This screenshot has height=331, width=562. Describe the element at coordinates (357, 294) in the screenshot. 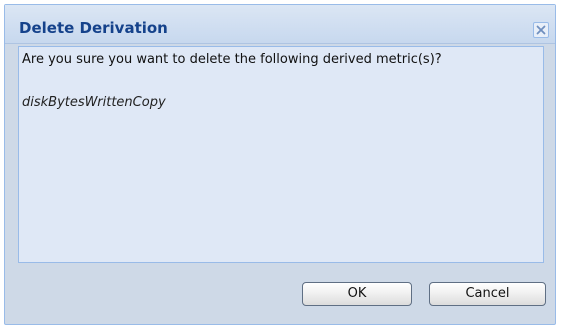

I see `ok-button: OK` at that location.